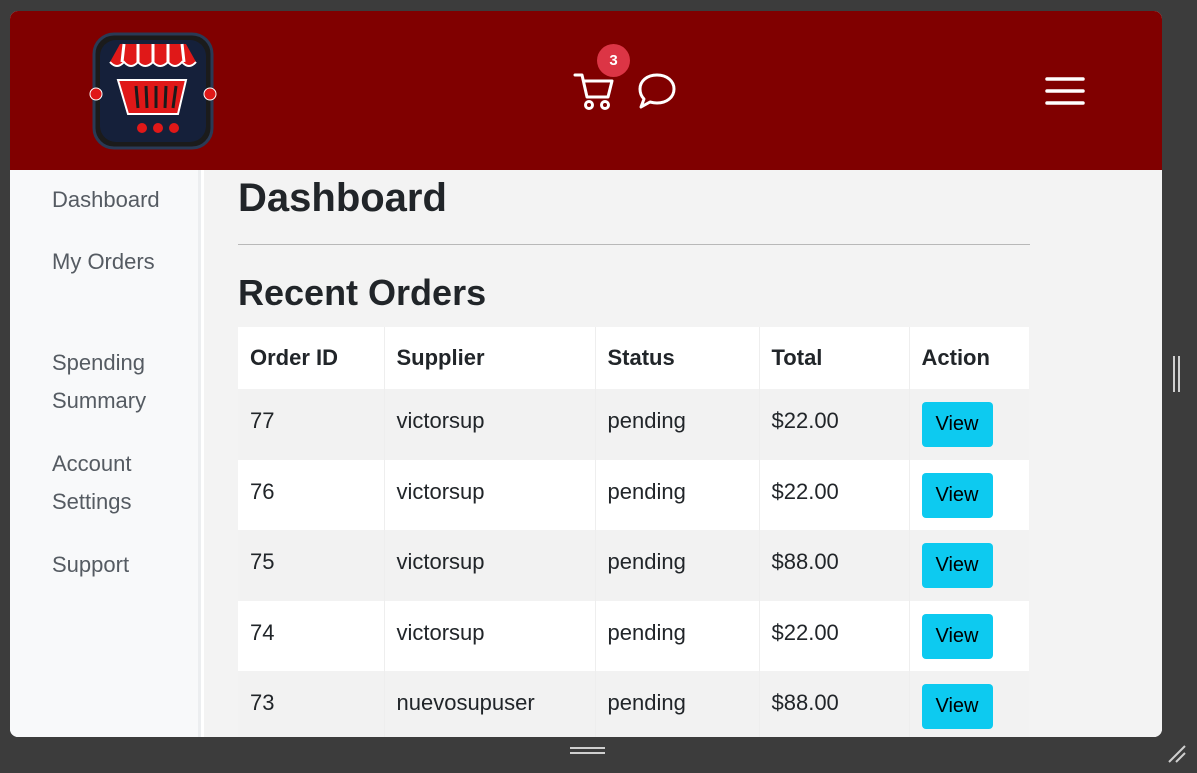  I want to click on column-header-total: Total, so click(834, 358).